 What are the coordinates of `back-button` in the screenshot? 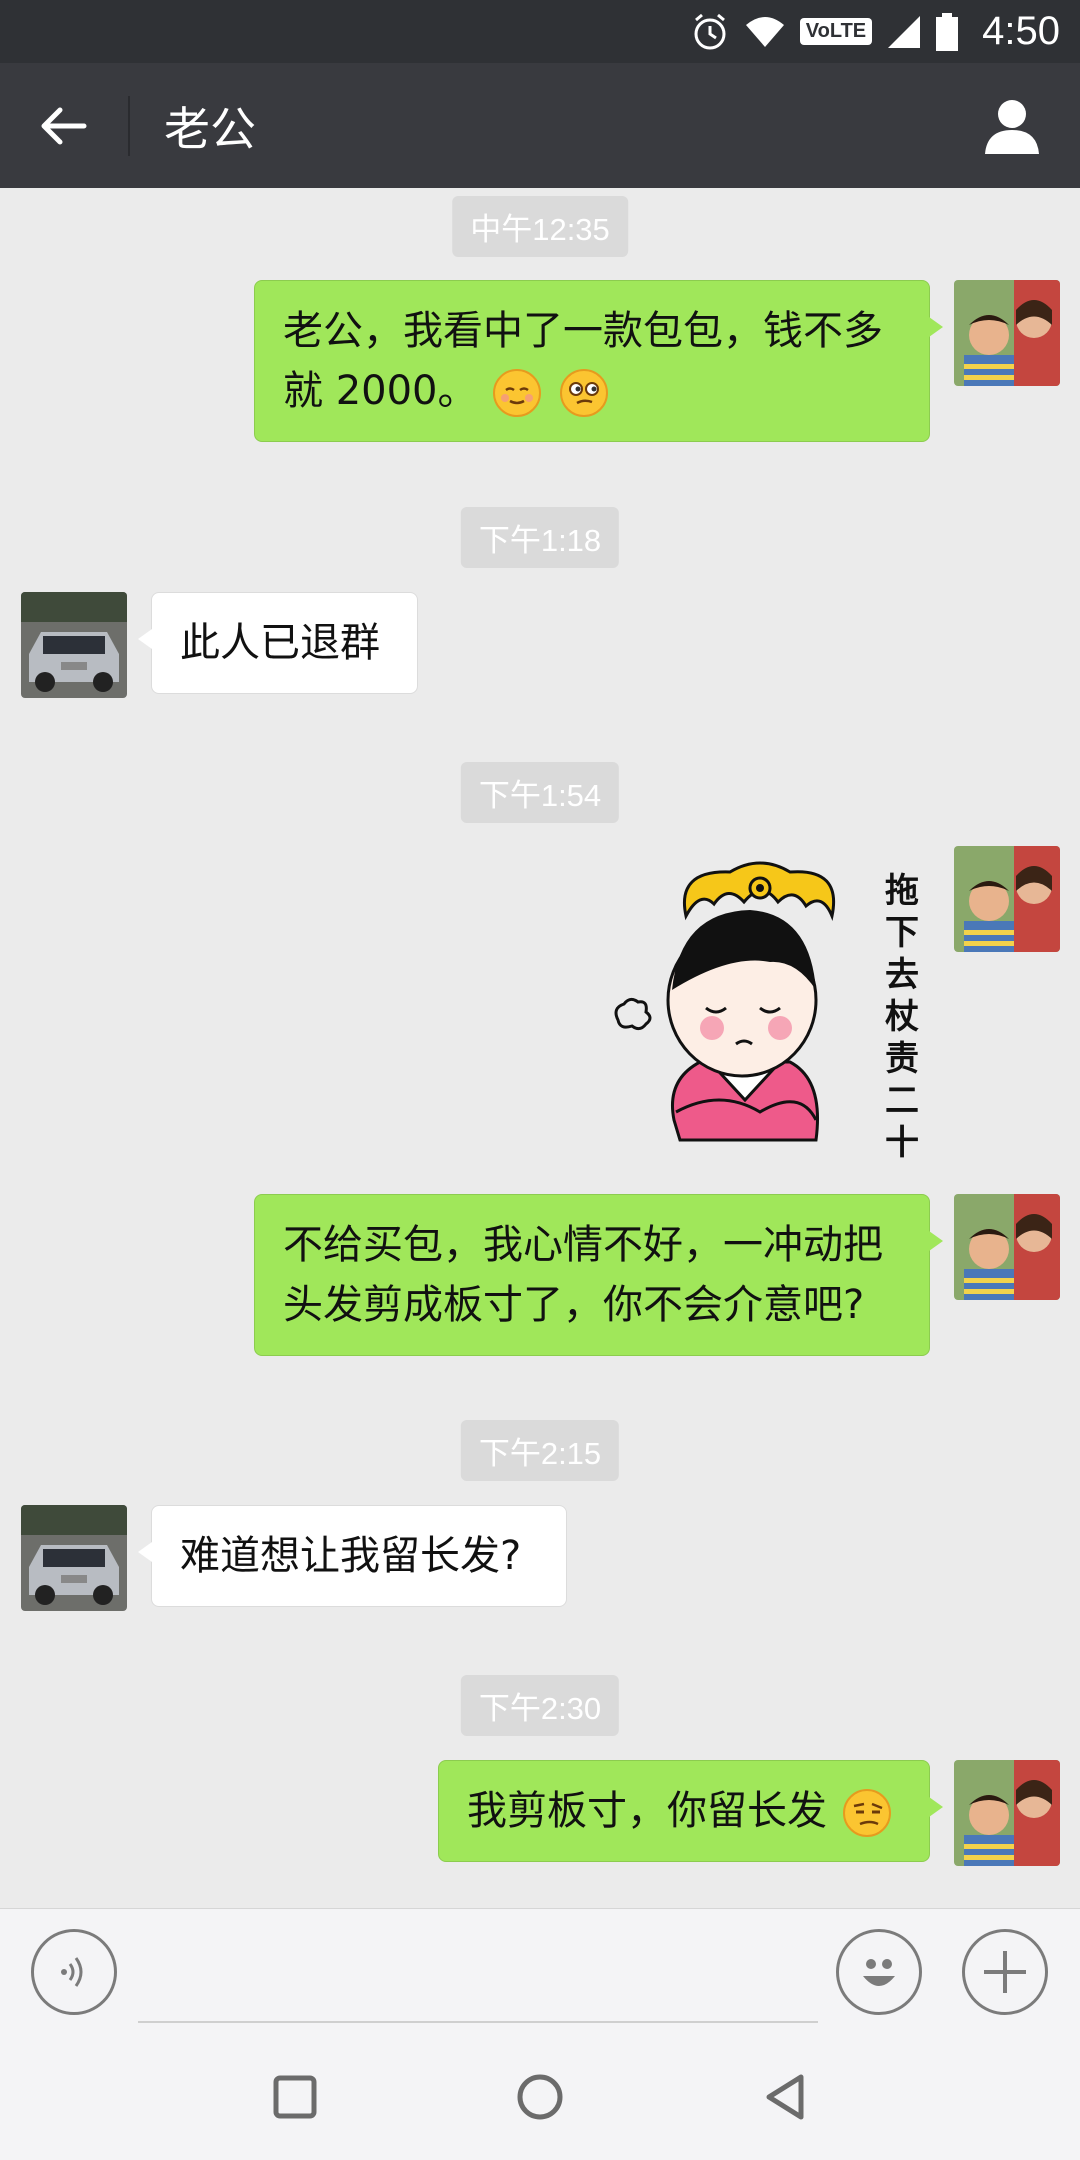 It's located at (64, 125).